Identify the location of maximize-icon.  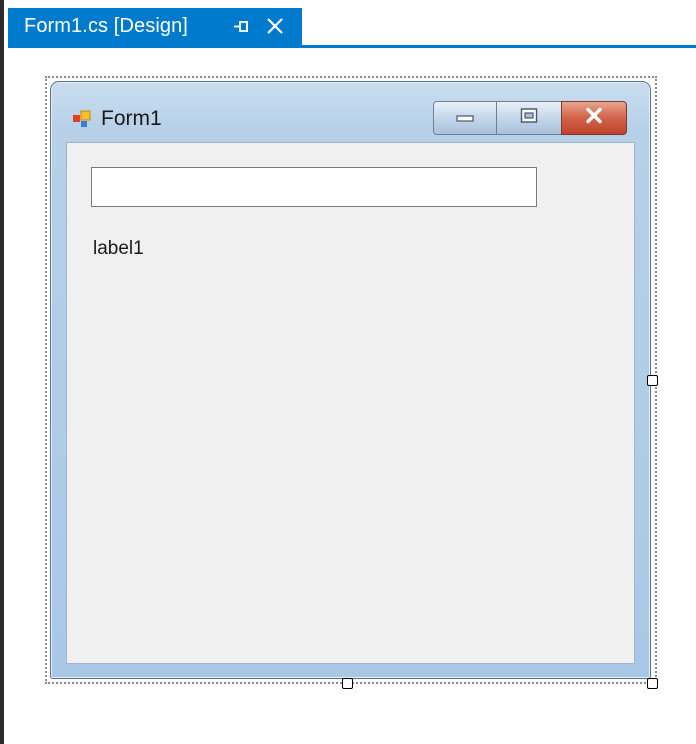
(529, 118).